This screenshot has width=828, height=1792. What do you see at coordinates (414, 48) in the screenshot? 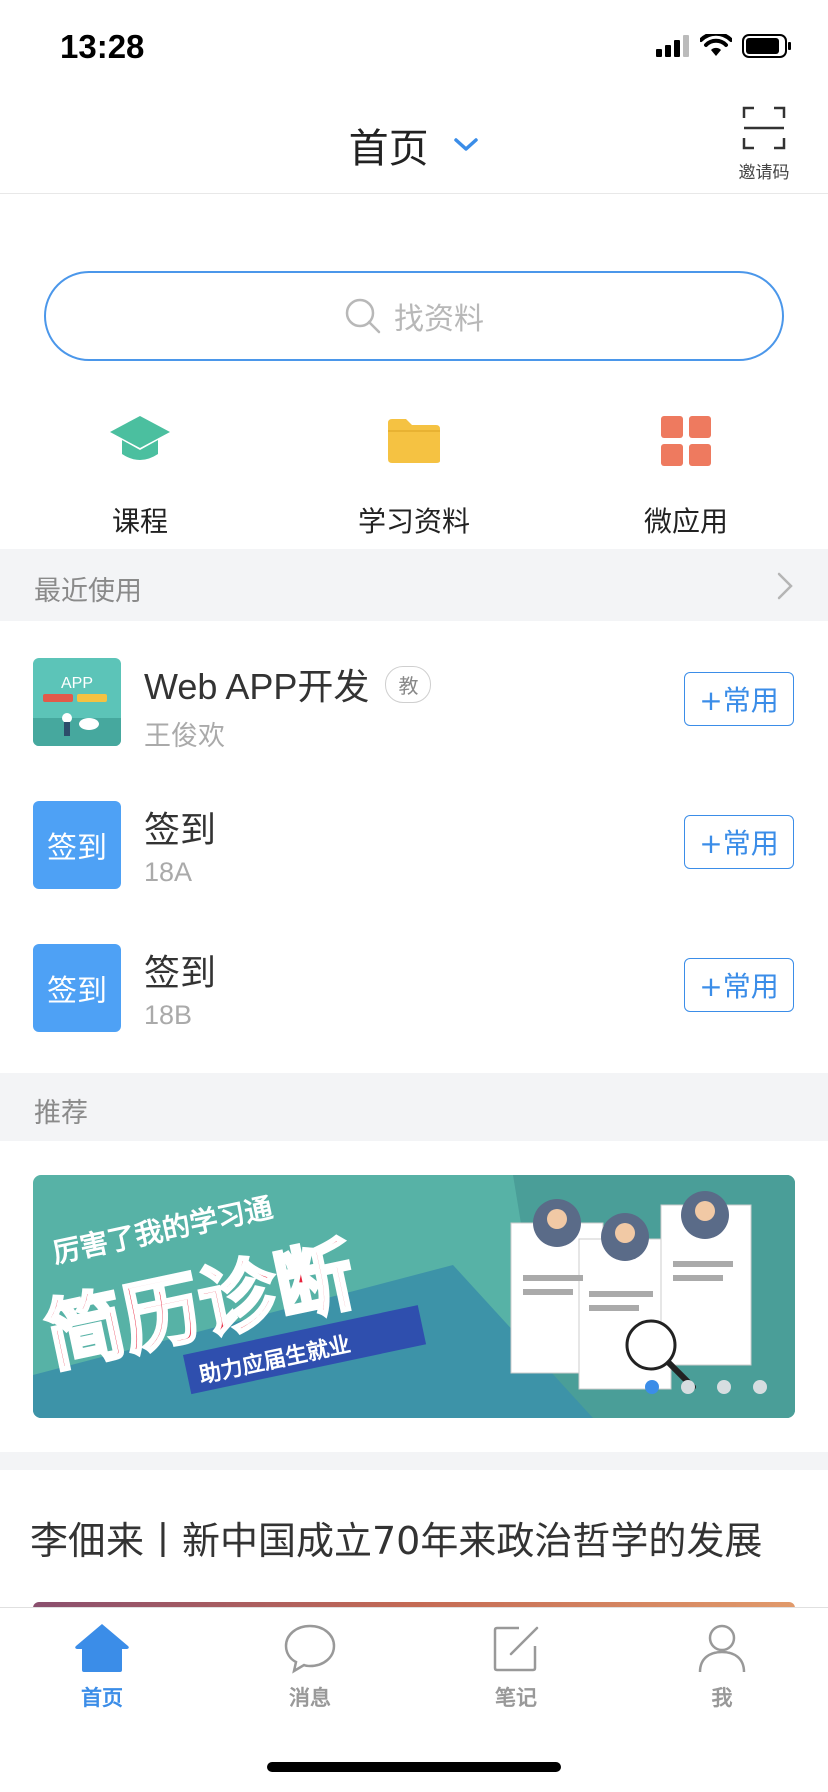
I see `status-bar: 13:28` at bounding box center [414, 48].